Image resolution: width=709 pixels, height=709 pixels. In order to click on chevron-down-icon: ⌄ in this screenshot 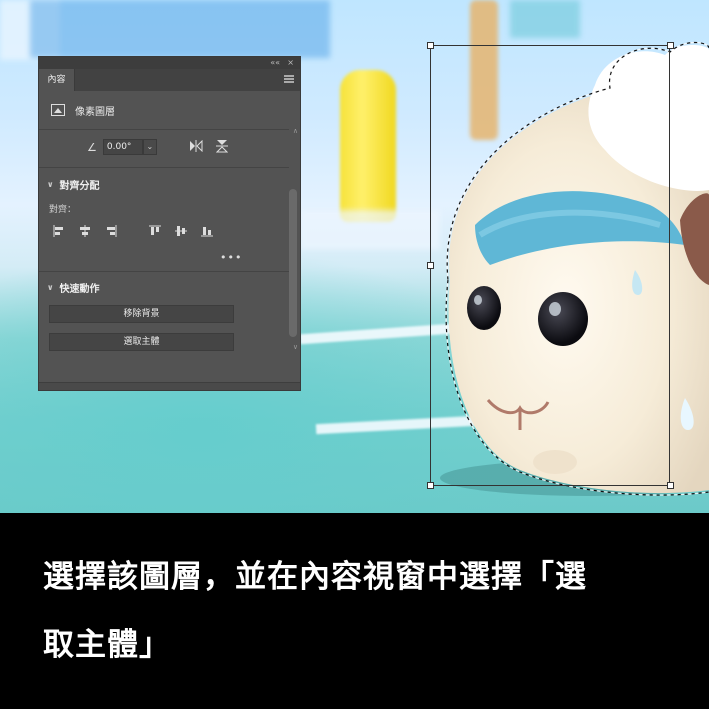, I will do `click(149, 147)`.